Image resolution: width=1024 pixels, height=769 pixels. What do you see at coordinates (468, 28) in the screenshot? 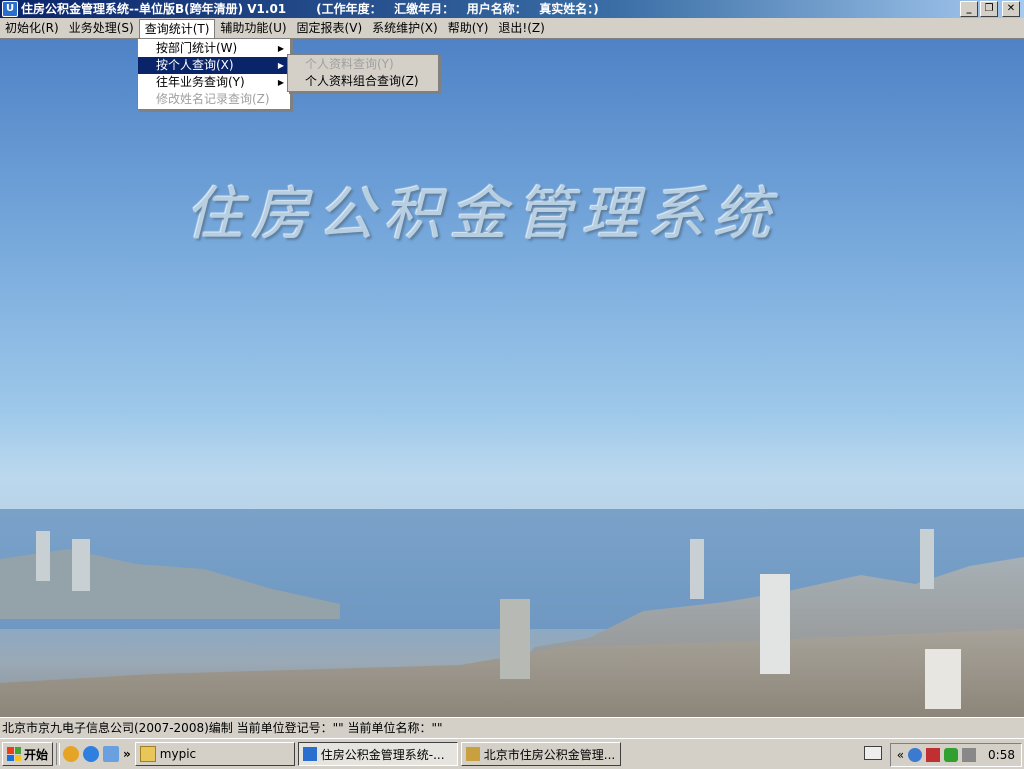
I see `menu-help: 帮助(Y)` at bounding box center [468, 28].